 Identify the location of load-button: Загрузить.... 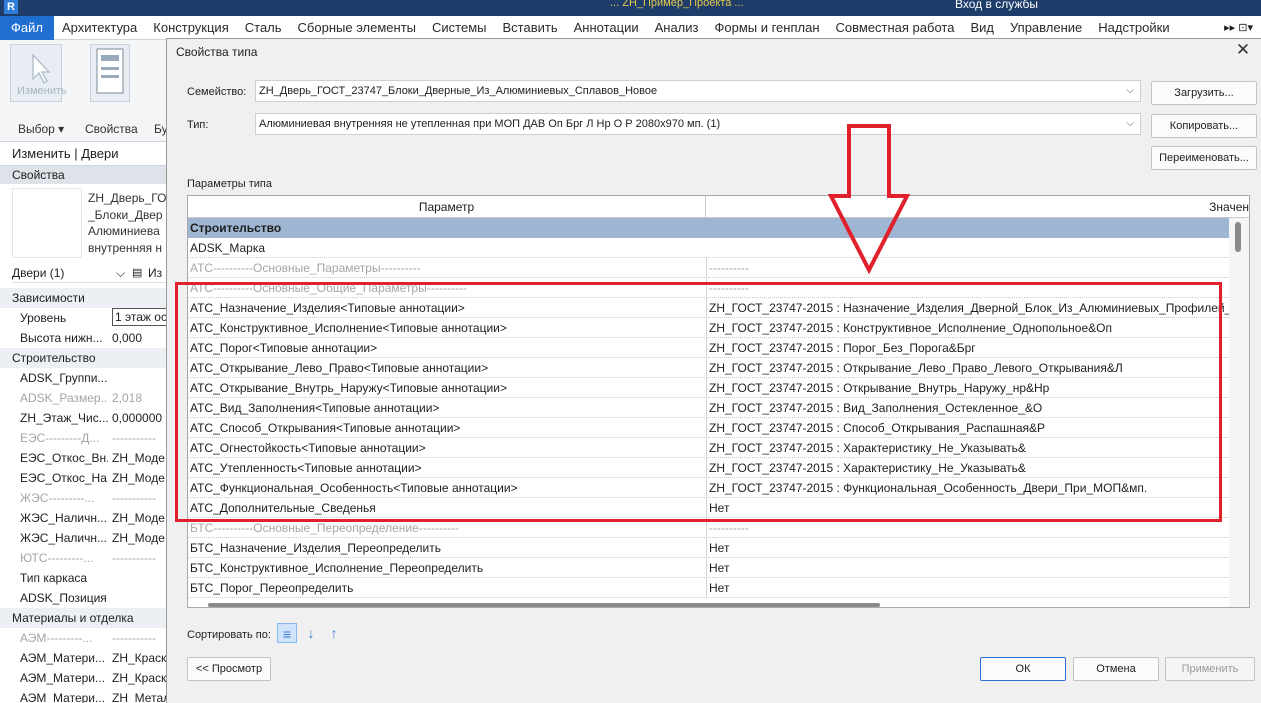
(1204, 93).